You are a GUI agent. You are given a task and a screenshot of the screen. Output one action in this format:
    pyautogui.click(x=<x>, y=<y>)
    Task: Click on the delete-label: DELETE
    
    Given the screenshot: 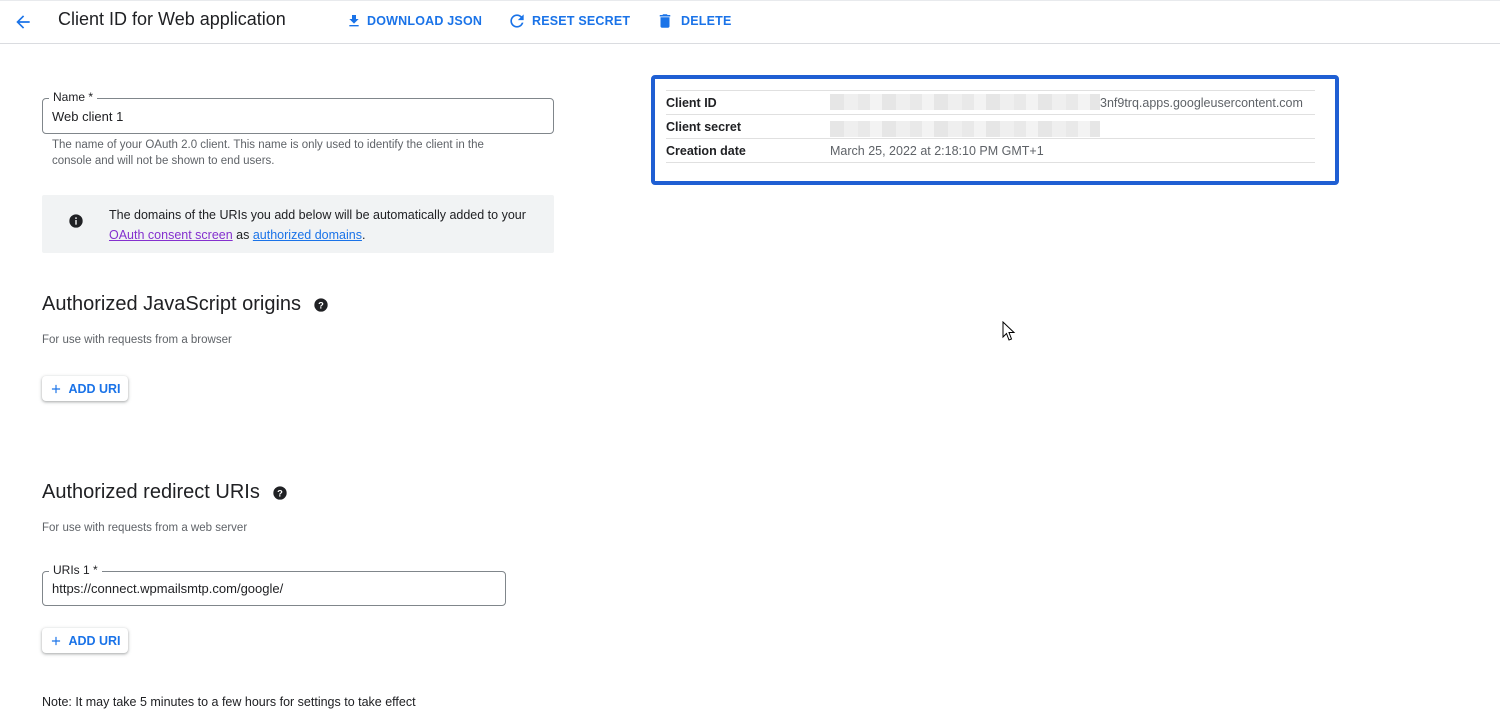 What is the action you would take?
    pyautogui.click(x=706, y=21)
    